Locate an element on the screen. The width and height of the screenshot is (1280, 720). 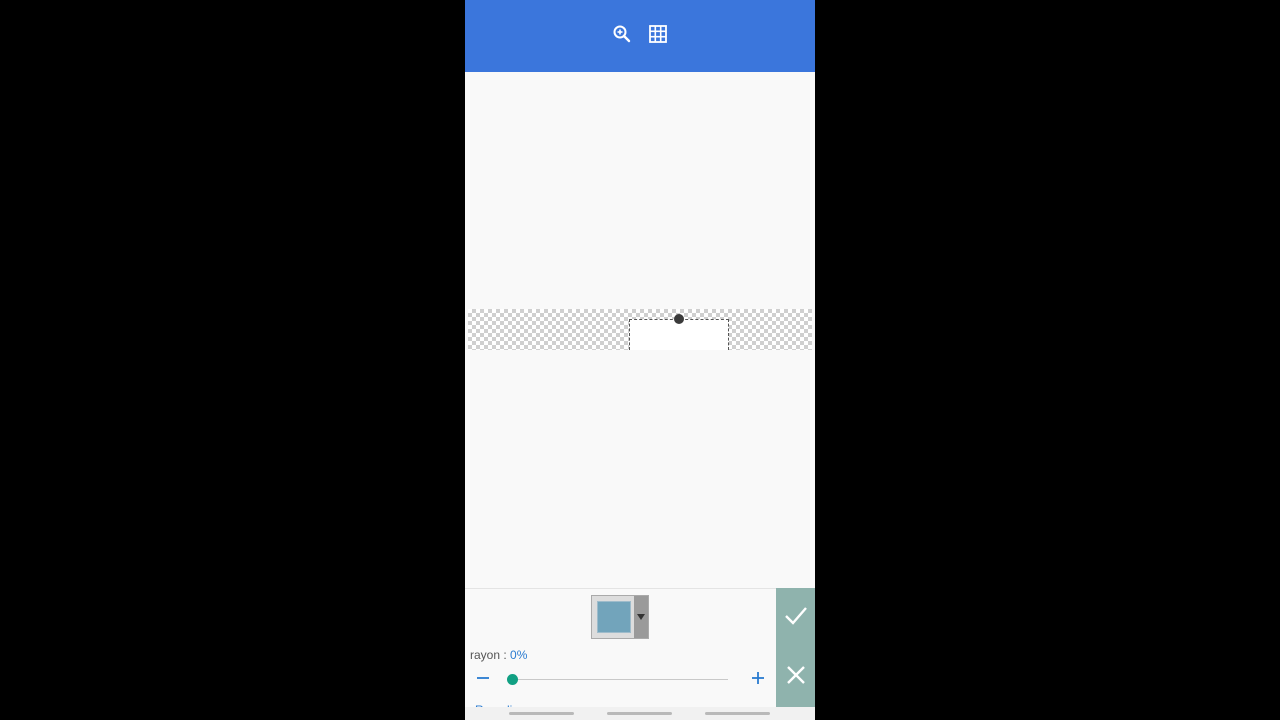
confirm-button is located at coordinates (795, 617).